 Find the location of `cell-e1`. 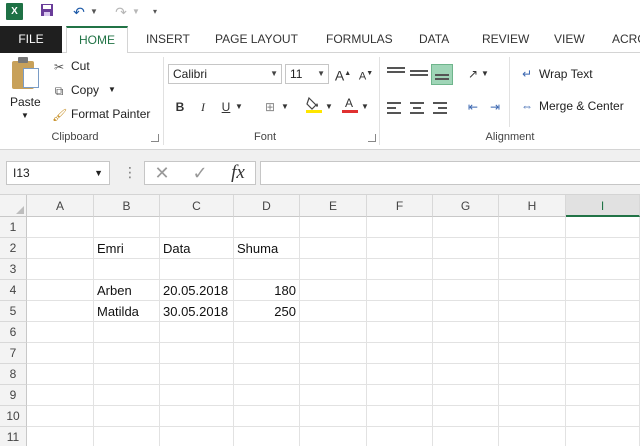

cell-e1 is located at coordinates (333, 227).